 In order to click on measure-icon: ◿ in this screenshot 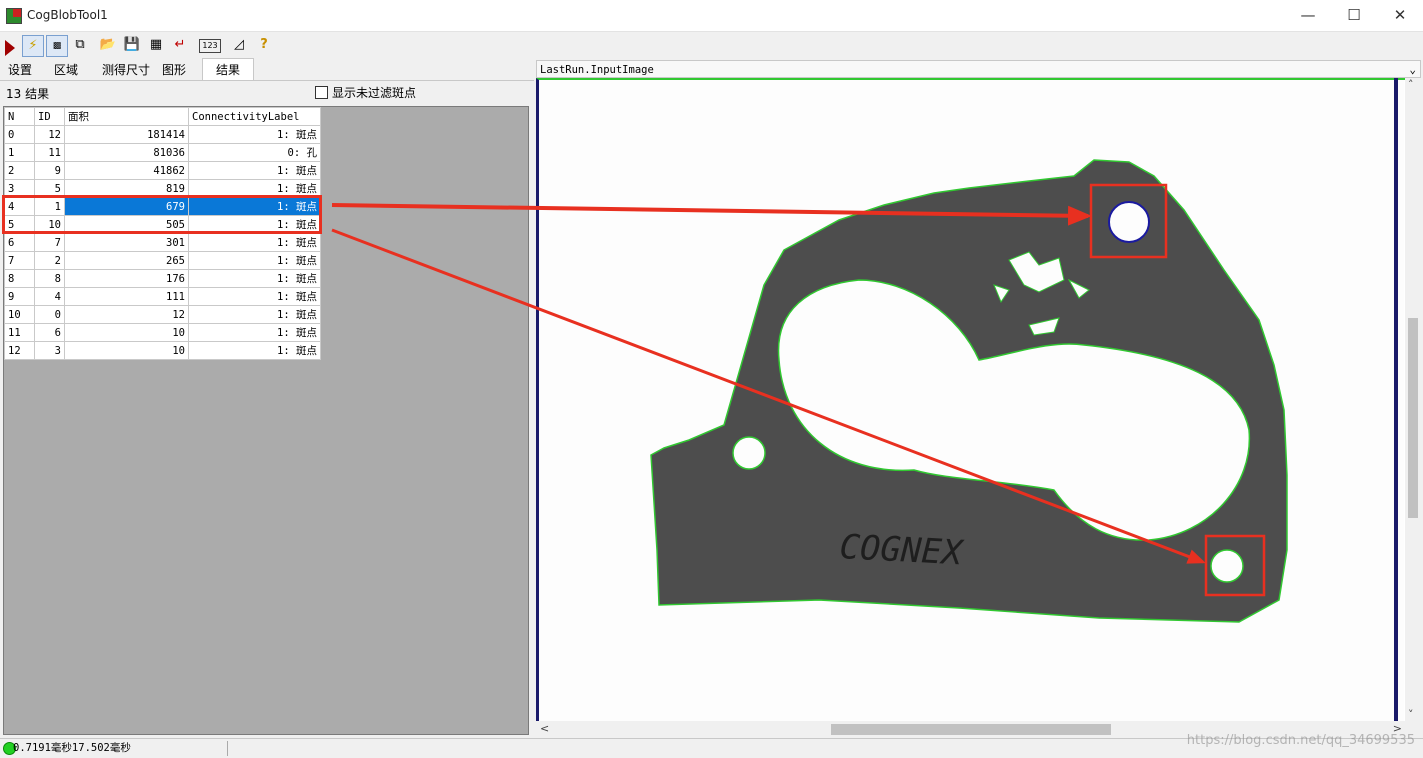, I will do `click(239, 45)`.